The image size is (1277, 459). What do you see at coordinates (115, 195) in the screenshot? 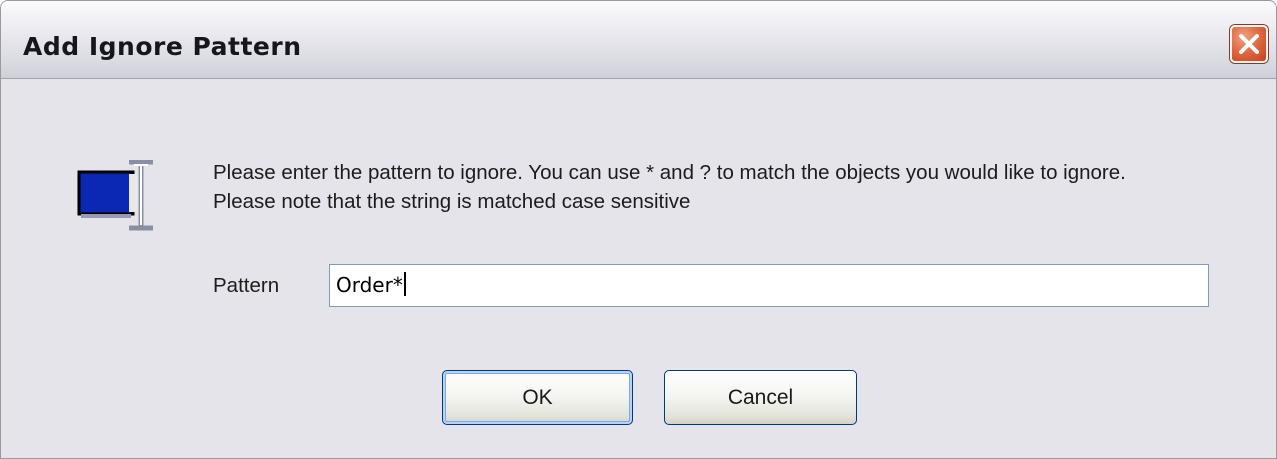
I see `computer-text-cursor-icon` at bounding box center [115, 195].